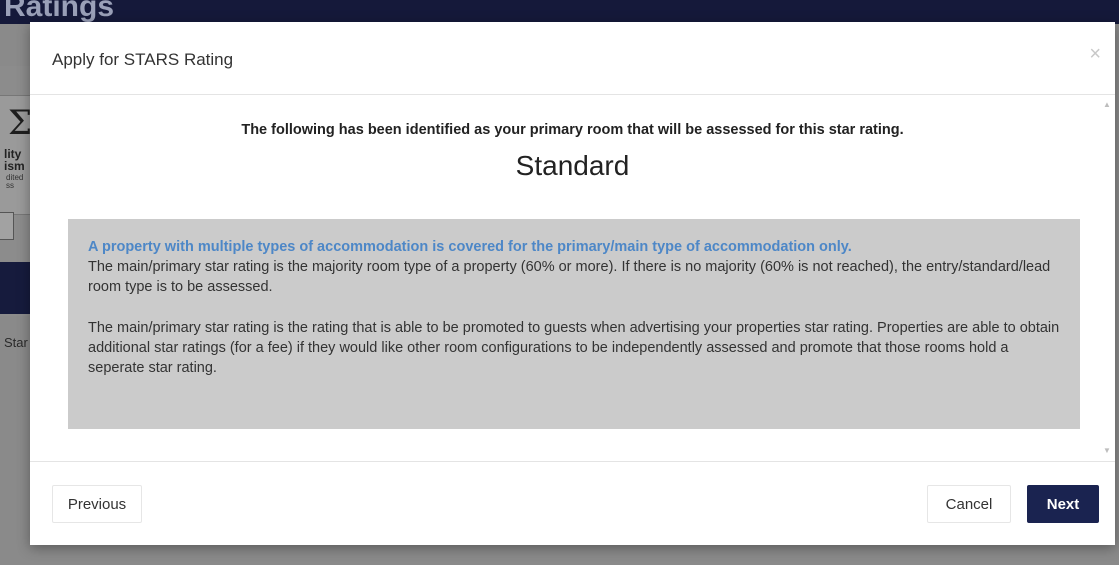 The height and width of the screenshot is (565, 1119). Describe the element at coordinates (16, 342) in the screenshot. I see `background-star-label: Star` at that location.